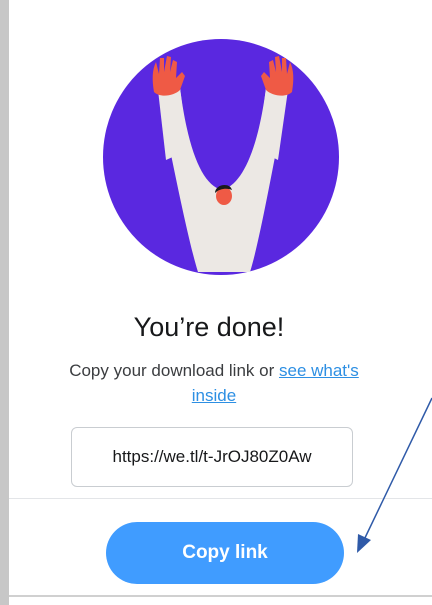 The height and width of the screenshot is (605, 432). Describe the element at coordinates (209, 327) in the screenshot. I see `page-title: You’re done!` at that location.